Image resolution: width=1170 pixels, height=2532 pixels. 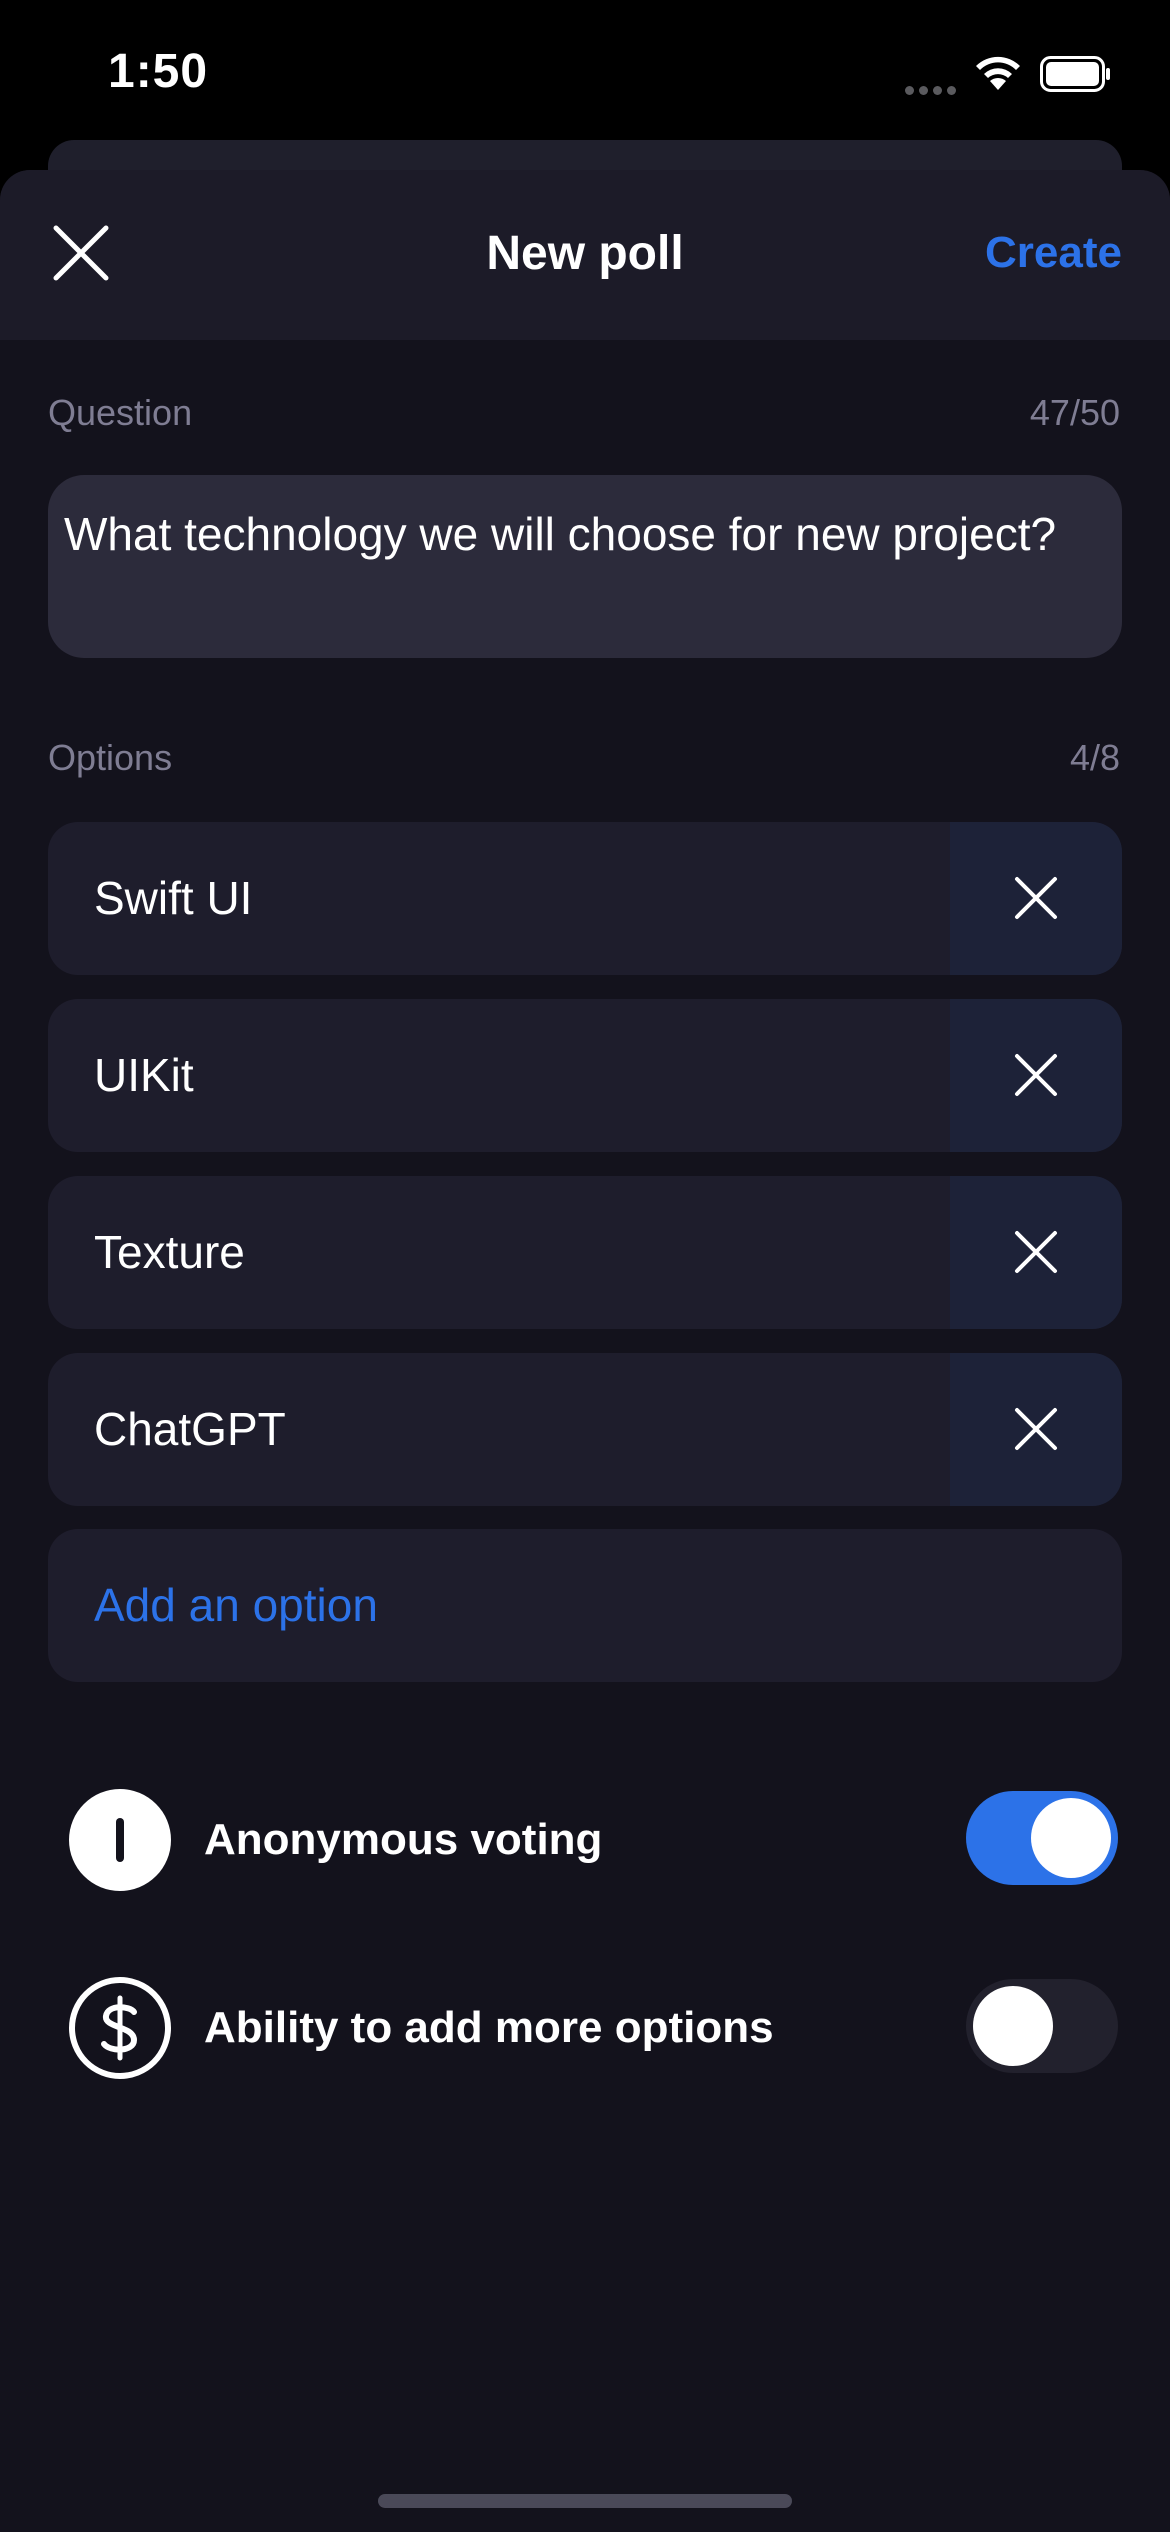 I want to click on cellular-signal-icon, so click(x=933, y=91).